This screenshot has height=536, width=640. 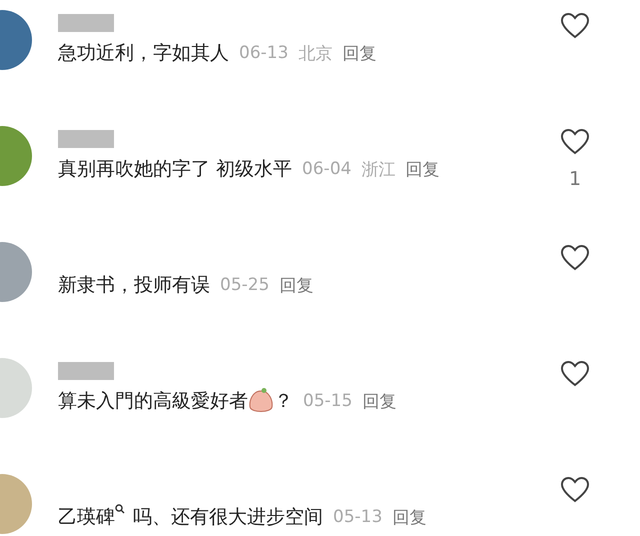 I want to click on comment-text: 真别再吹她的字了 初级水平, so click(x=175, y=169).